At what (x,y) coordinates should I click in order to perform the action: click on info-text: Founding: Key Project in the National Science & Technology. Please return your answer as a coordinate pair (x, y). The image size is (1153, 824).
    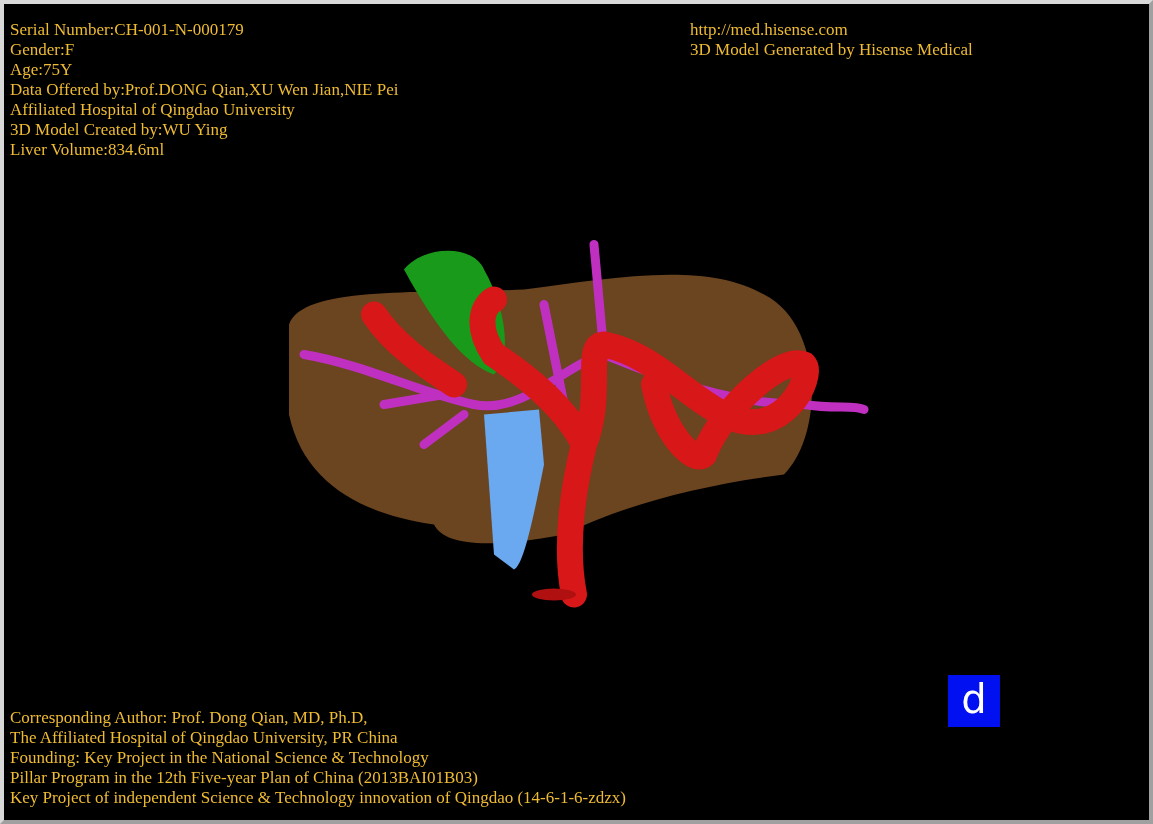
    Looking at the image, I should click on (220, 758).